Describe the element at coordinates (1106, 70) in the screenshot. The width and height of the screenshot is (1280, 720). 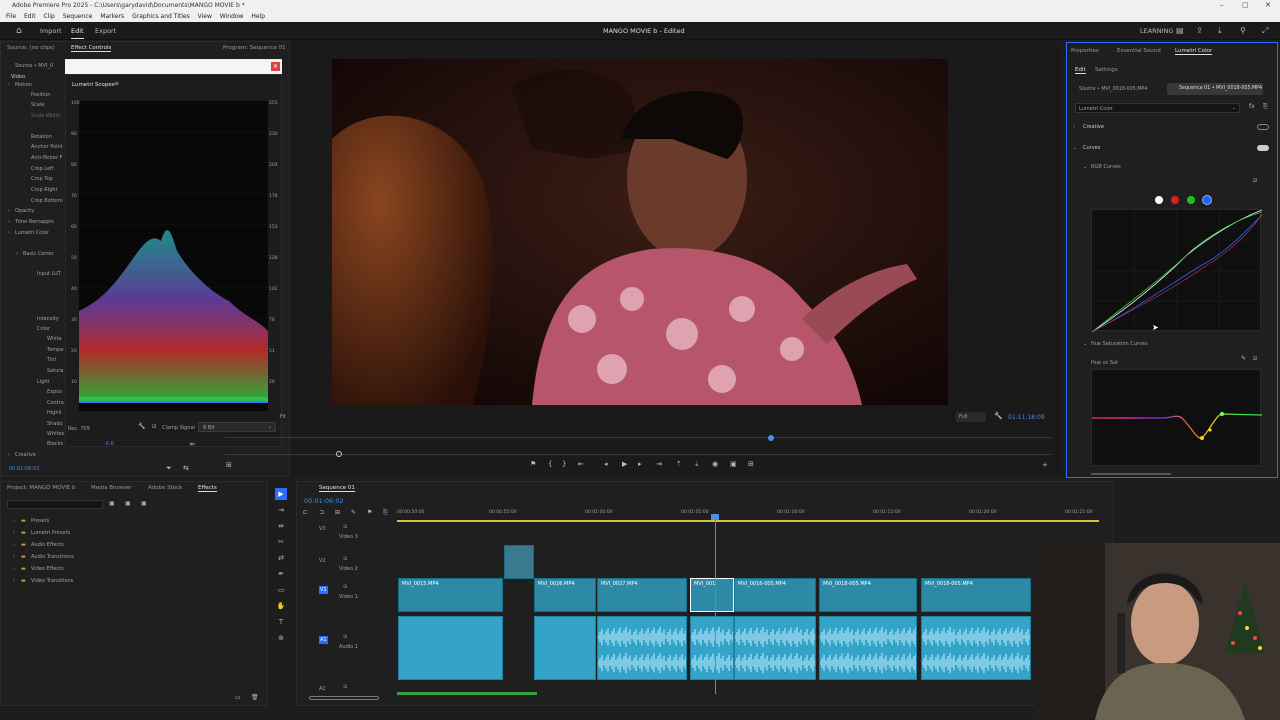
I see `subtab-settings: Settings` at that location.